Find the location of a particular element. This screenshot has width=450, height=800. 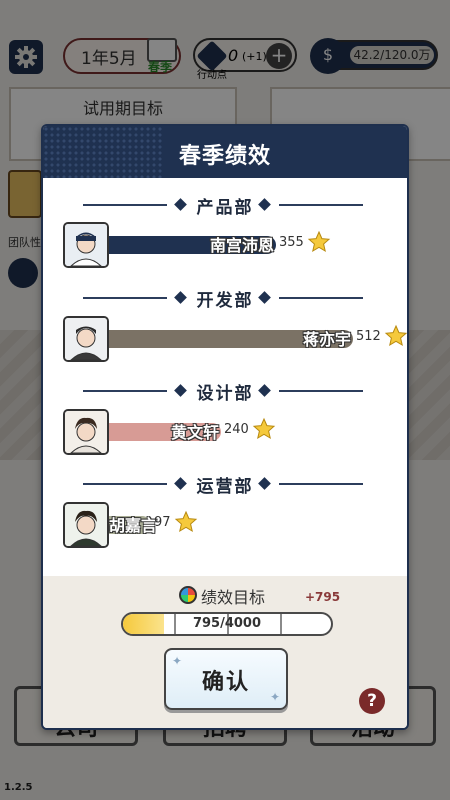

employee-score: 512 is located at coordinates (368, 336).